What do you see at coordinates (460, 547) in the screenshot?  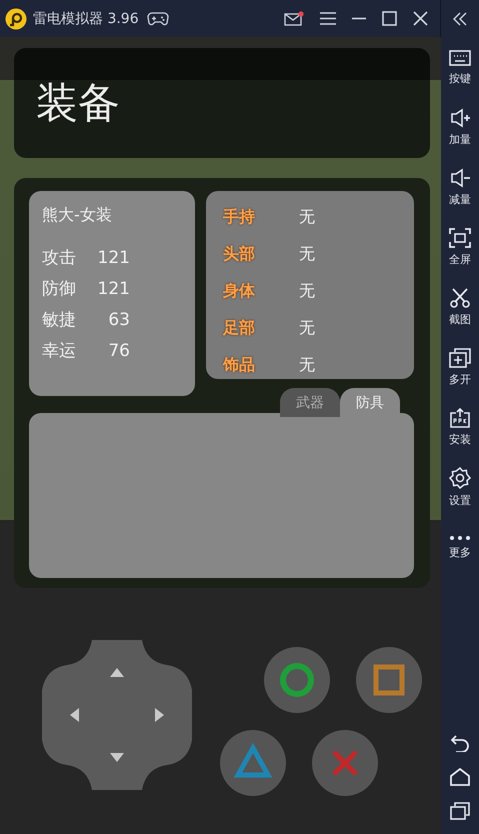 I see `sidebar-button: 更多` at bounding box center [460, 547].